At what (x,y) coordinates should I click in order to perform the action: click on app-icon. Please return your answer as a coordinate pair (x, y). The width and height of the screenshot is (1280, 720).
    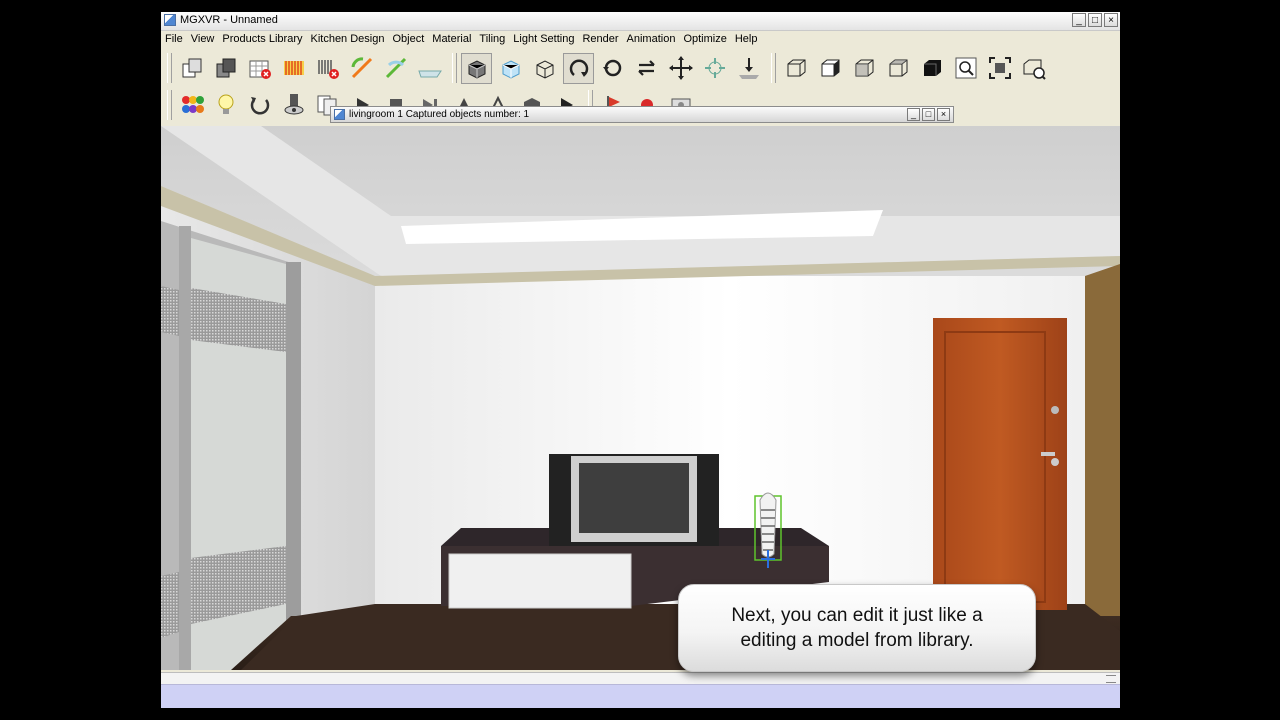
    Looking at the image, I should click on (170, 20).